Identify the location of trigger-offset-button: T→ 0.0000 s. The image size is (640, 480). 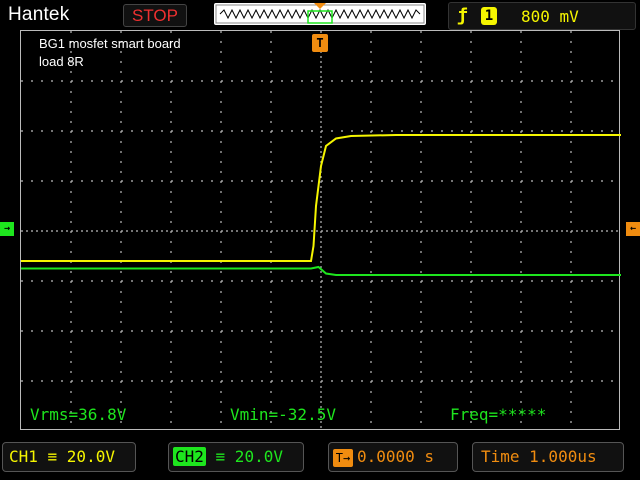
(393, 457).